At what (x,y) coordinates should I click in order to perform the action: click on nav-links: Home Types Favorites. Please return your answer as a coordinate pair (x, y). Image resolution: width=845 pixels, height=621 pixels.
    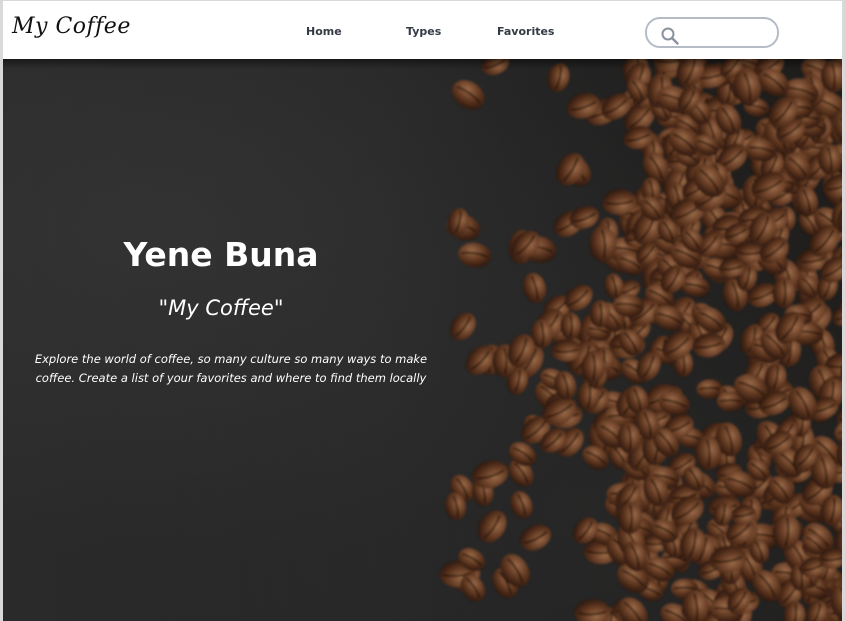
    Looking at the image, I should click on (303, 34).